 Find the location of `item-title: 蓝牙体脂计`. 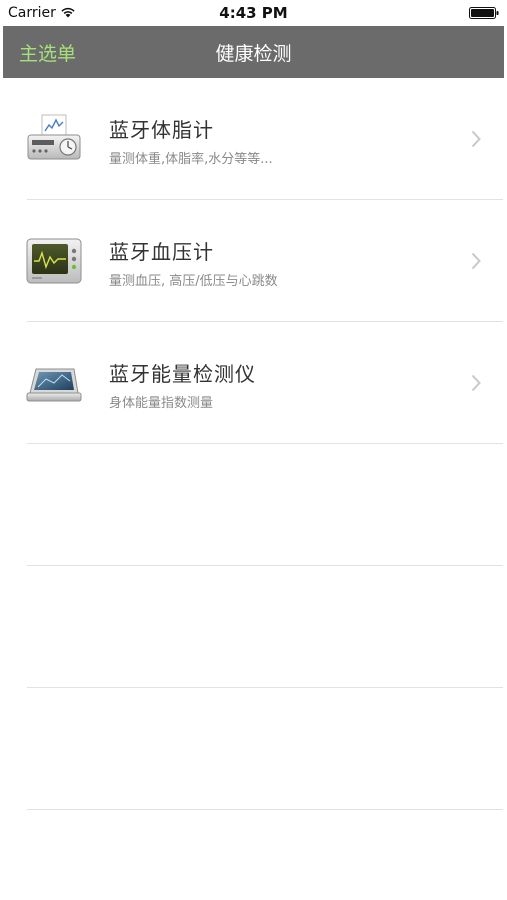

item-title: 蓝牙体脂计 is located at coordinates (161, 130).